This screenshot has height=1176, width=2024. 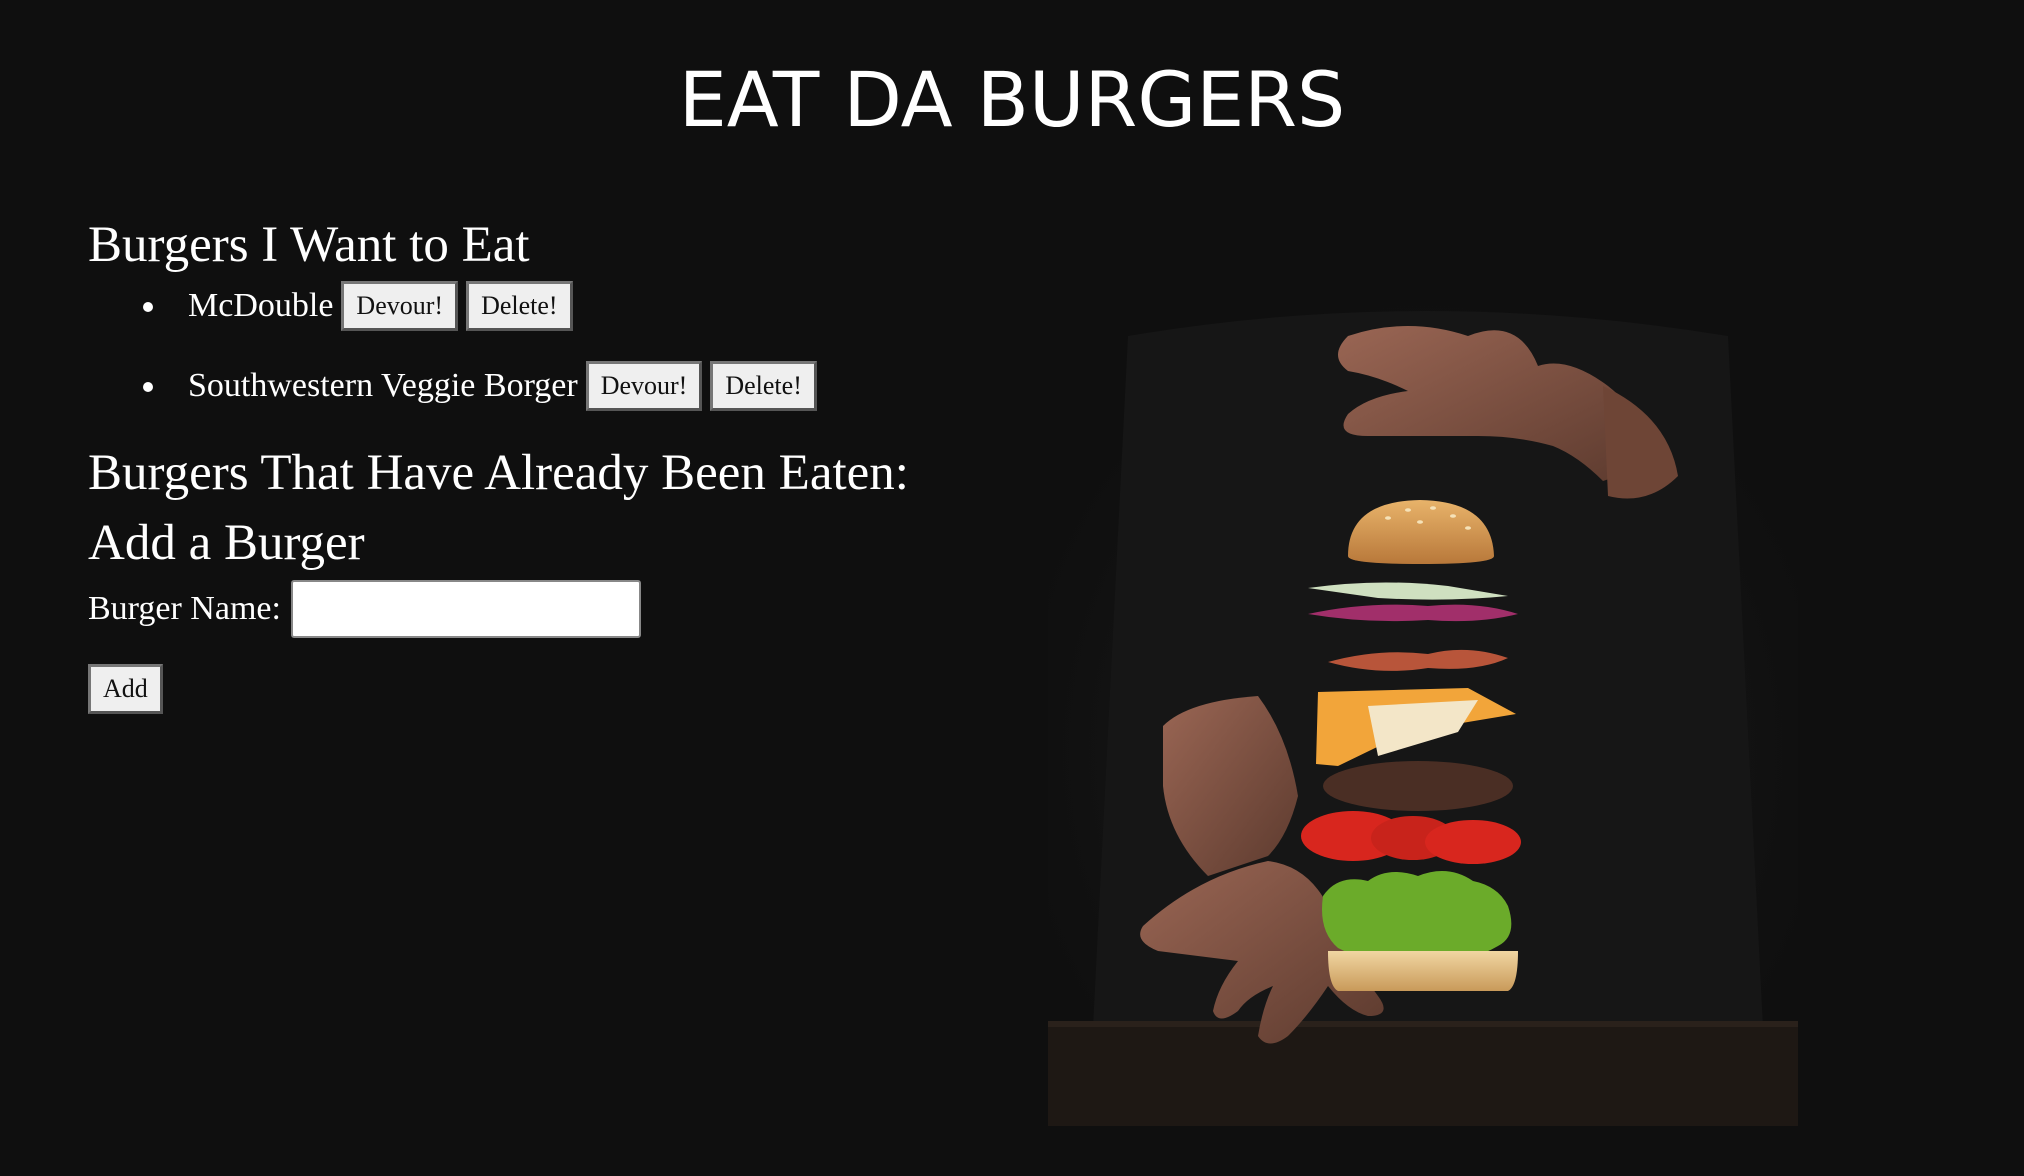 I want to click on bottom-bun, so click(x=1423, y=971).